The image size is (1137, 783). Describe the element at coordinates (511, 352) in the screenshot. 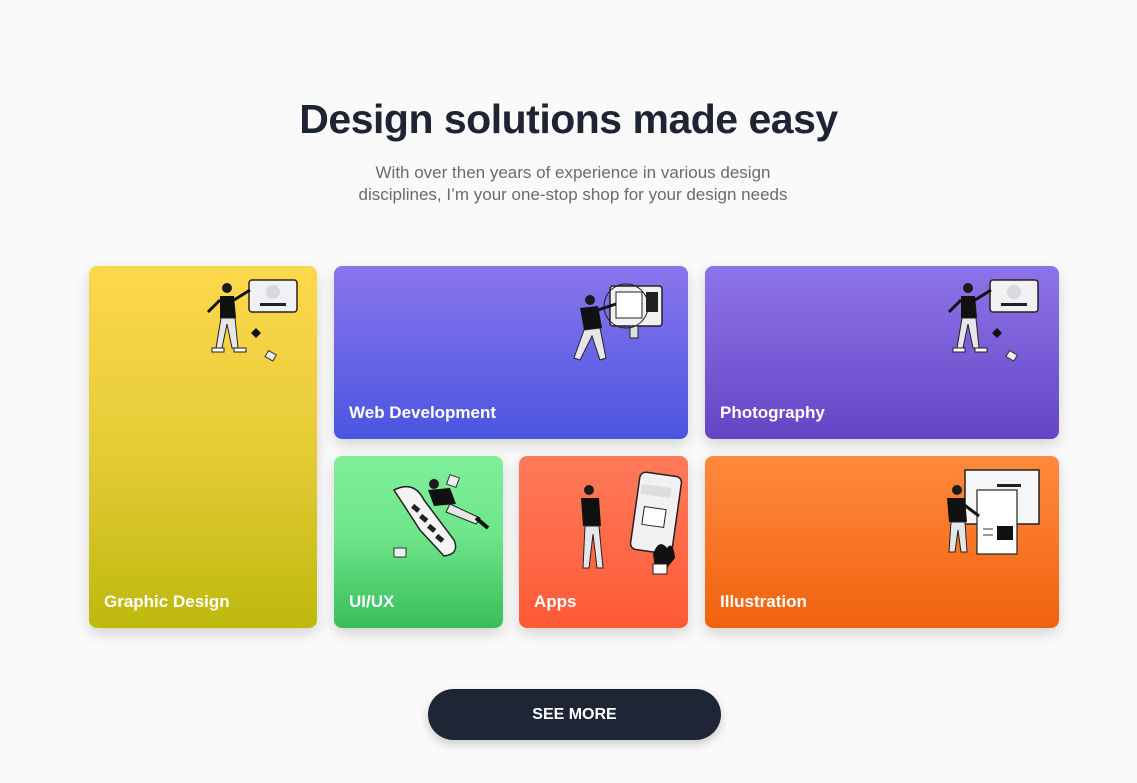

I see `card-web-development: Web Development` at that location.